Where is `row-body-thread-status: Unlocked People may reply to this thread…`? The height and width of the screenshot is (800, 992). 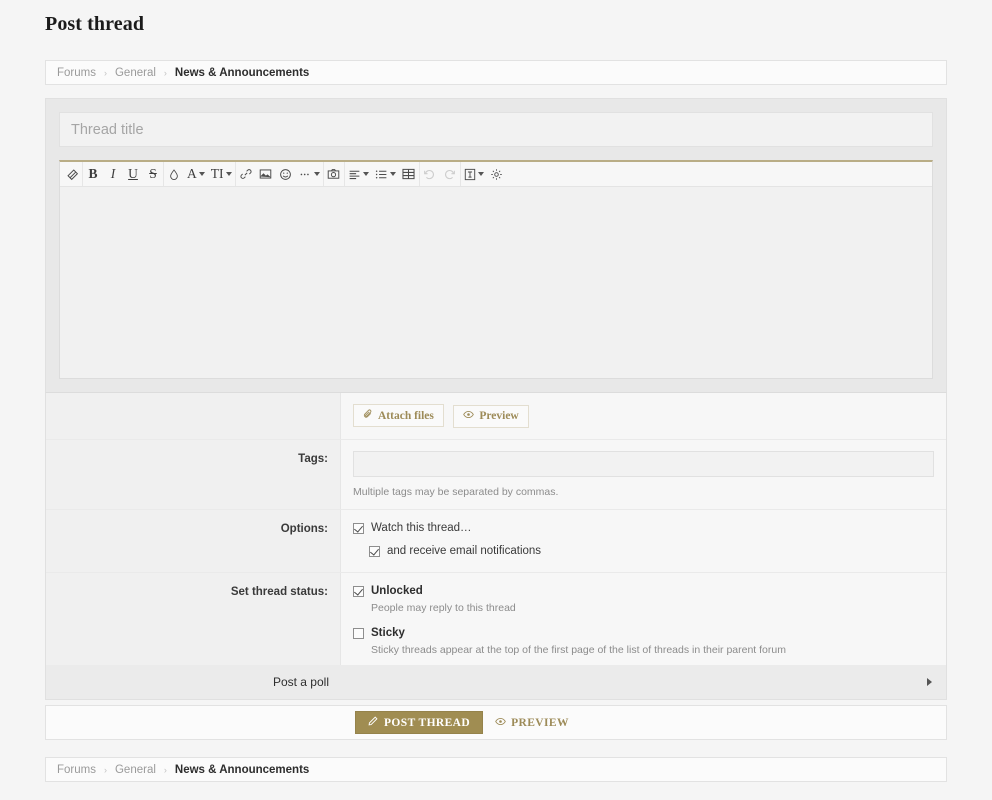 row-body-thread-status: Unlocked People may reply to this thread… is located at coordinates (643, 620).